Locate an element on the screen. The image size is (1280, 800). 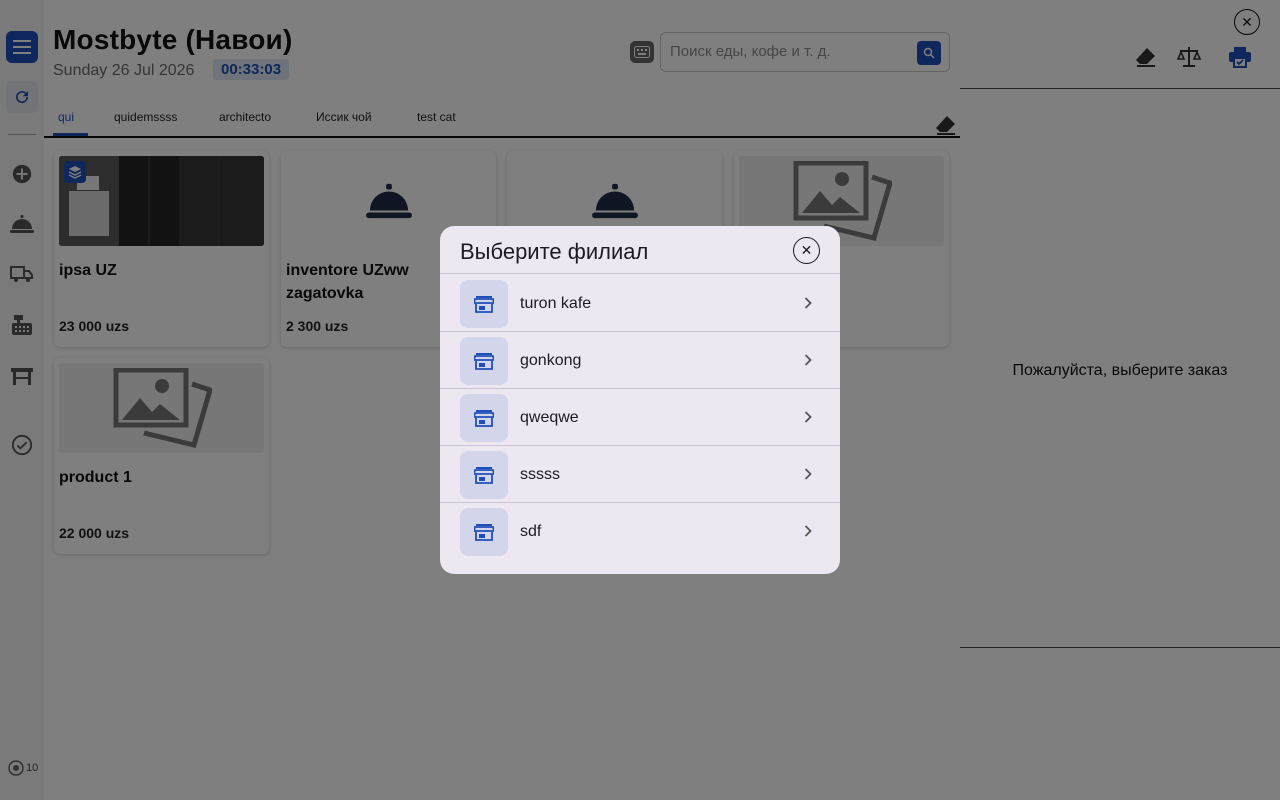
dialog-divider is located at coordinates (640, 273).